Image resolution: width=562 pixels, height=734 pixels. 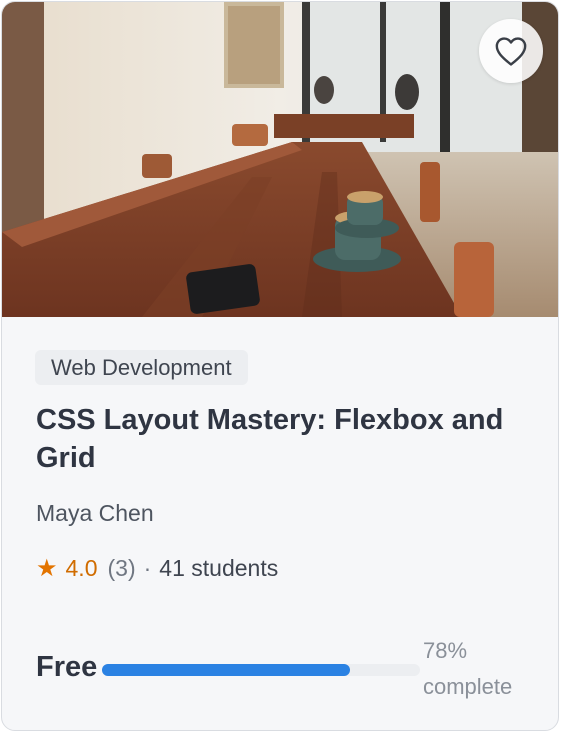 I want to click on favorite-button, so click(x=511, y=51).